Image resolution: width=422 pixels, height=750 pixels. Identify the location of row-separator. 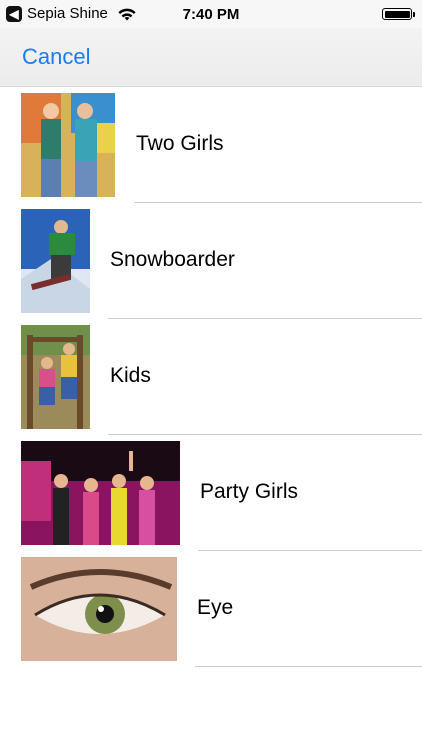
(308, 666).